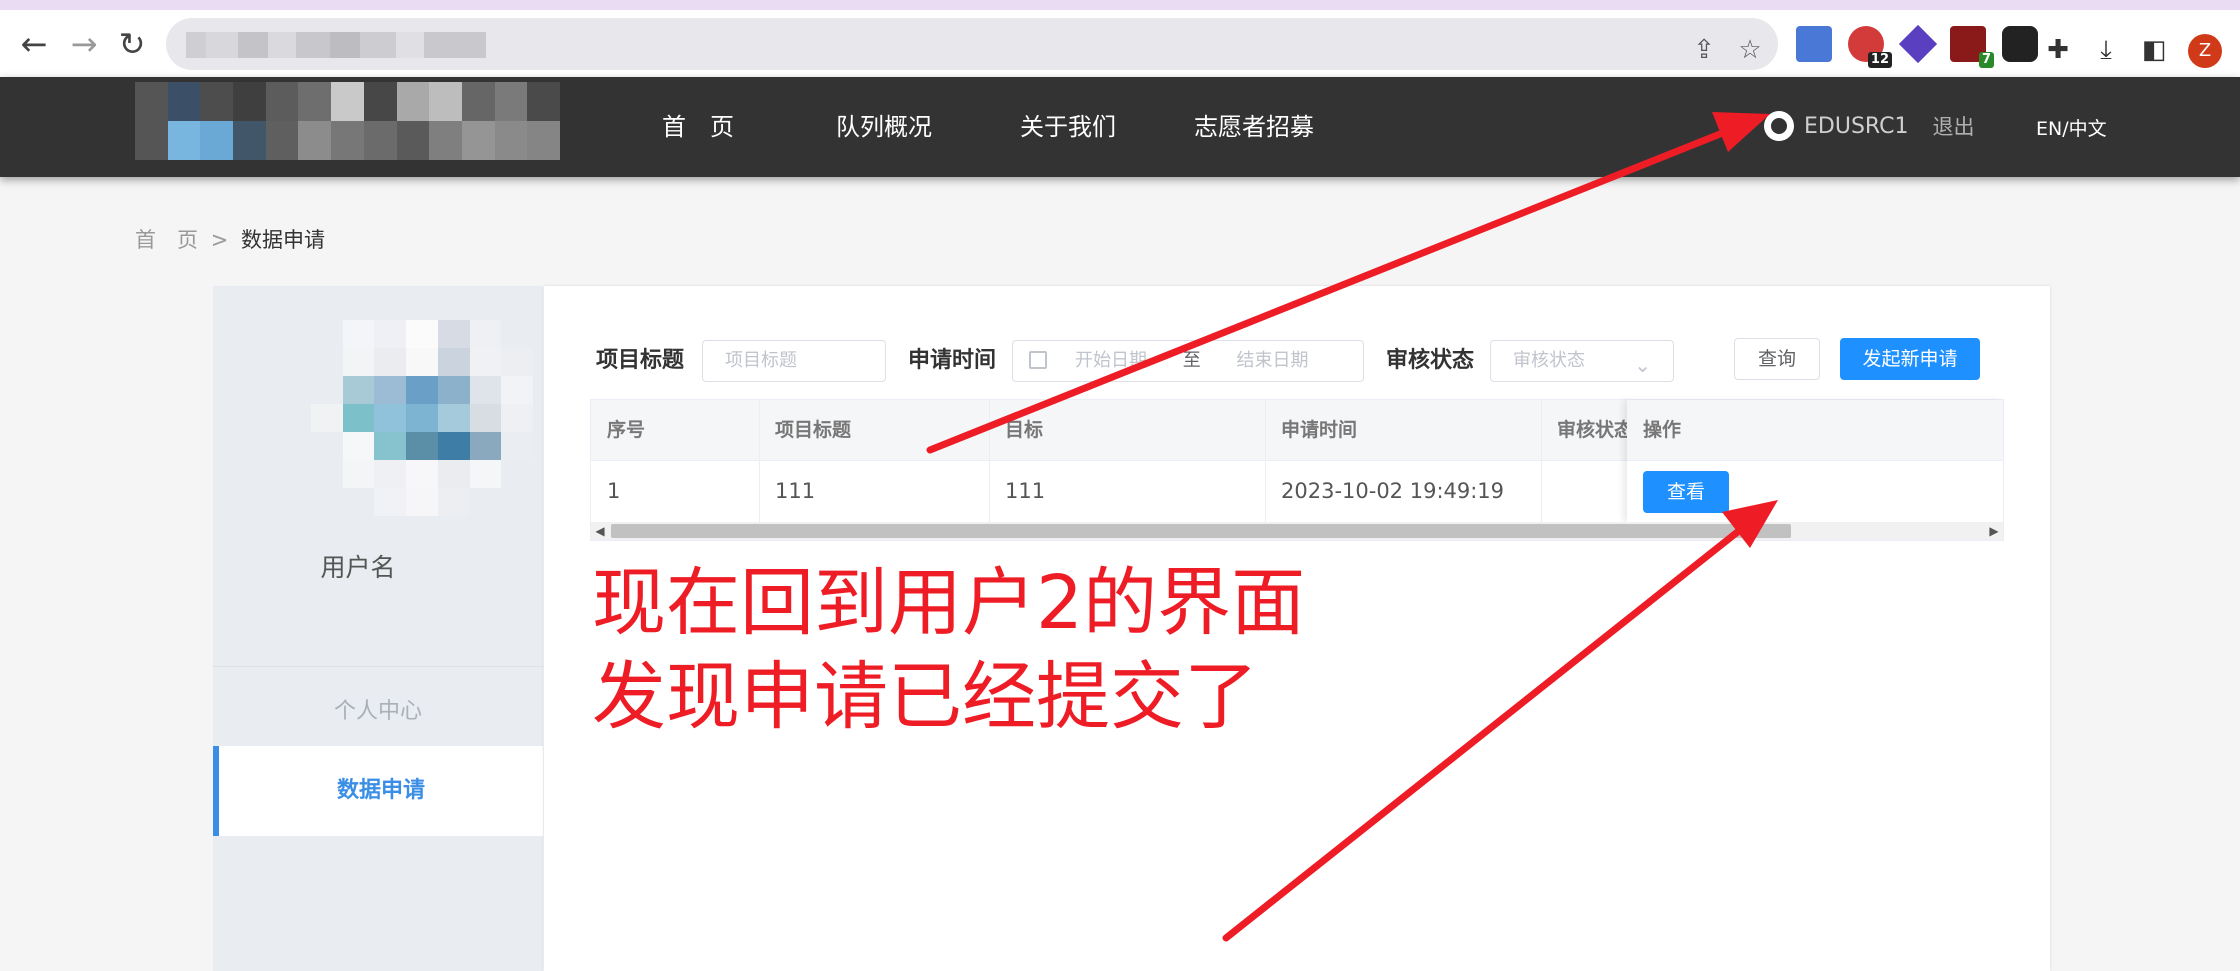 The height and width of the screenshot is (971, 2240). What do you see at coordinates (698, 127) in the screenshot?
I see `nav-home: 首 页` at bounding box center [698, 127].